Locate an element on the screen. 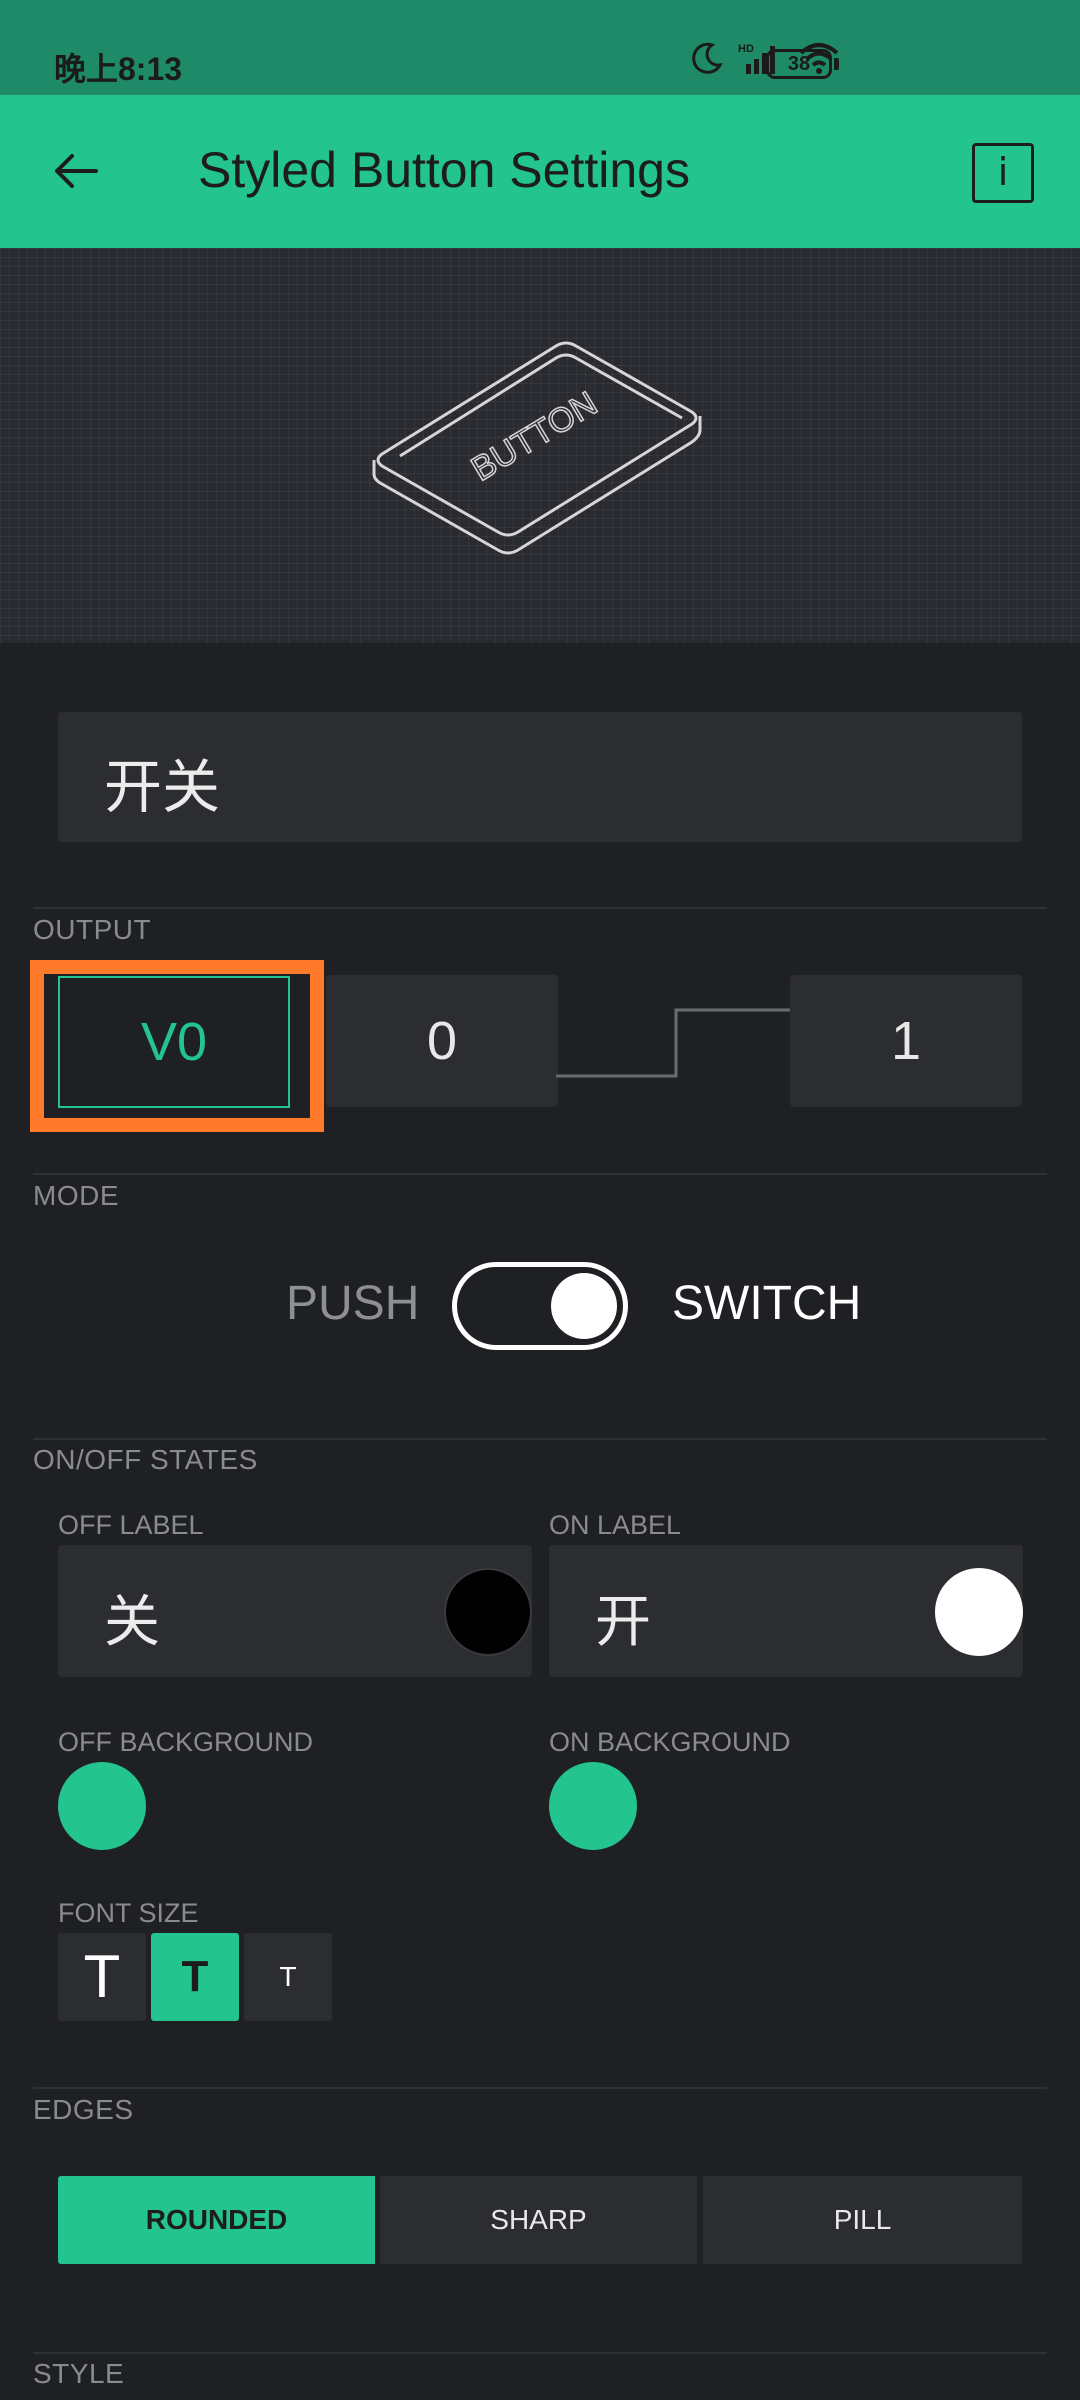  button-illustration-icon: BUTTON is located at coordinates (537, 448).